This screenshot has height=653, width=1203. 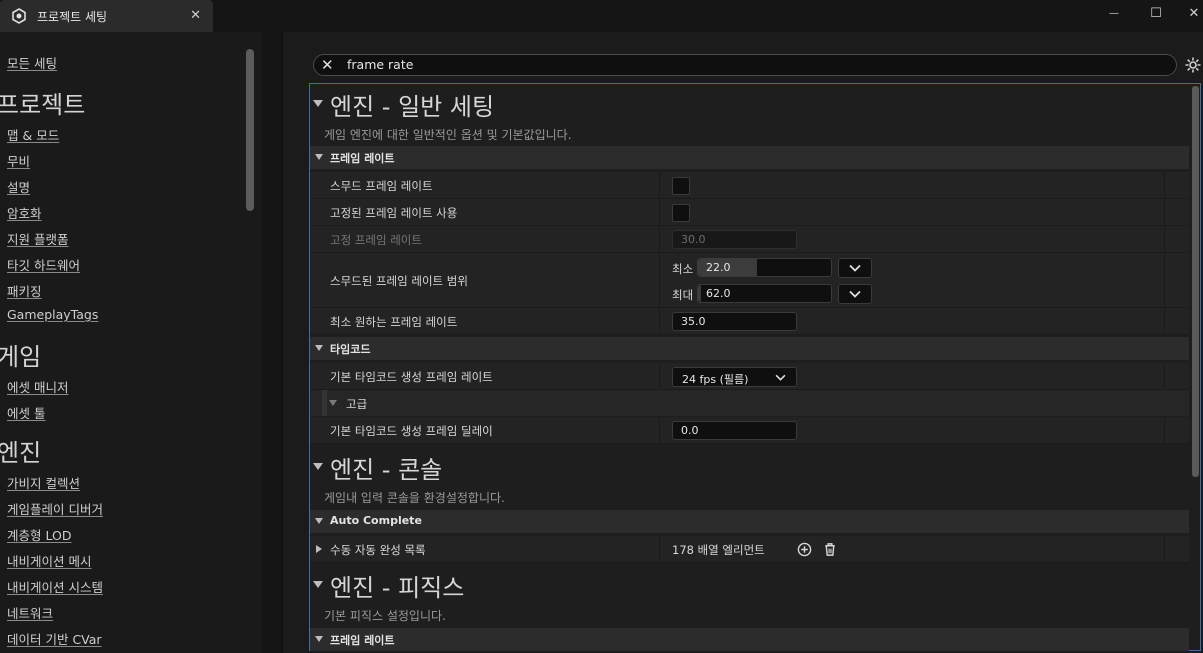 What do you see at coordinates (1156, 13) in the screenshot?
I see `maximize-button: ☐` at bounding box center [1156, 13].